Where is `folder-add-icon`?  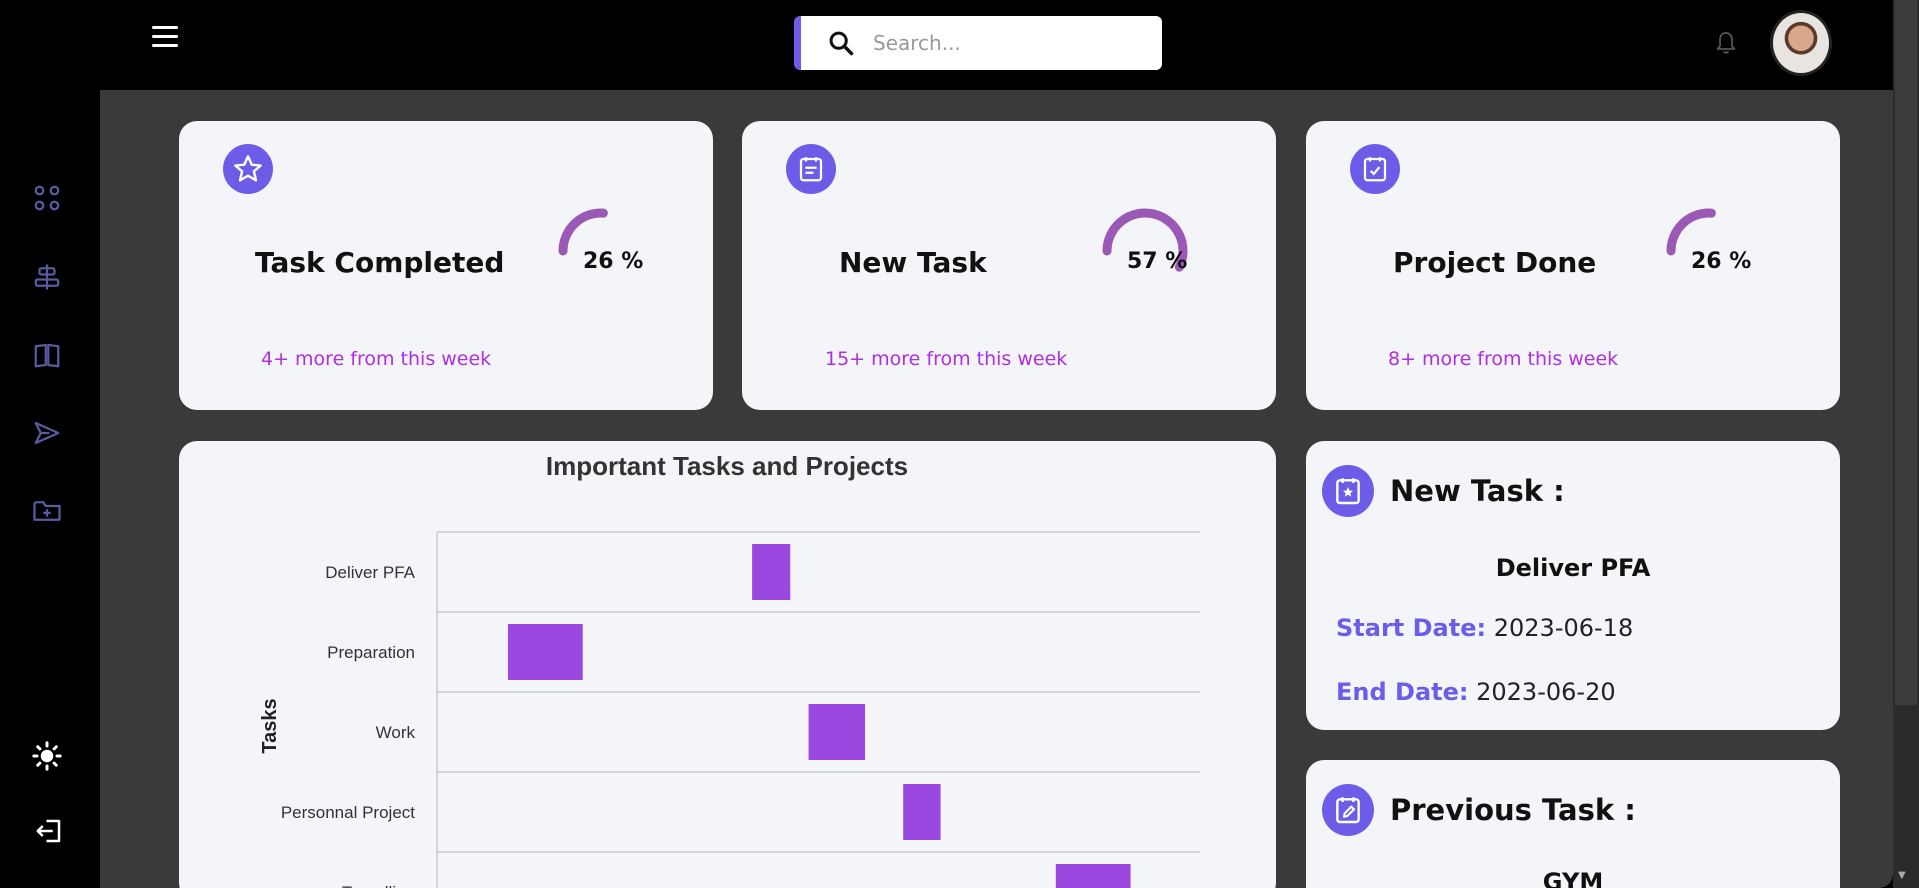
folder-add-icon is located at coordinates (47, 511).